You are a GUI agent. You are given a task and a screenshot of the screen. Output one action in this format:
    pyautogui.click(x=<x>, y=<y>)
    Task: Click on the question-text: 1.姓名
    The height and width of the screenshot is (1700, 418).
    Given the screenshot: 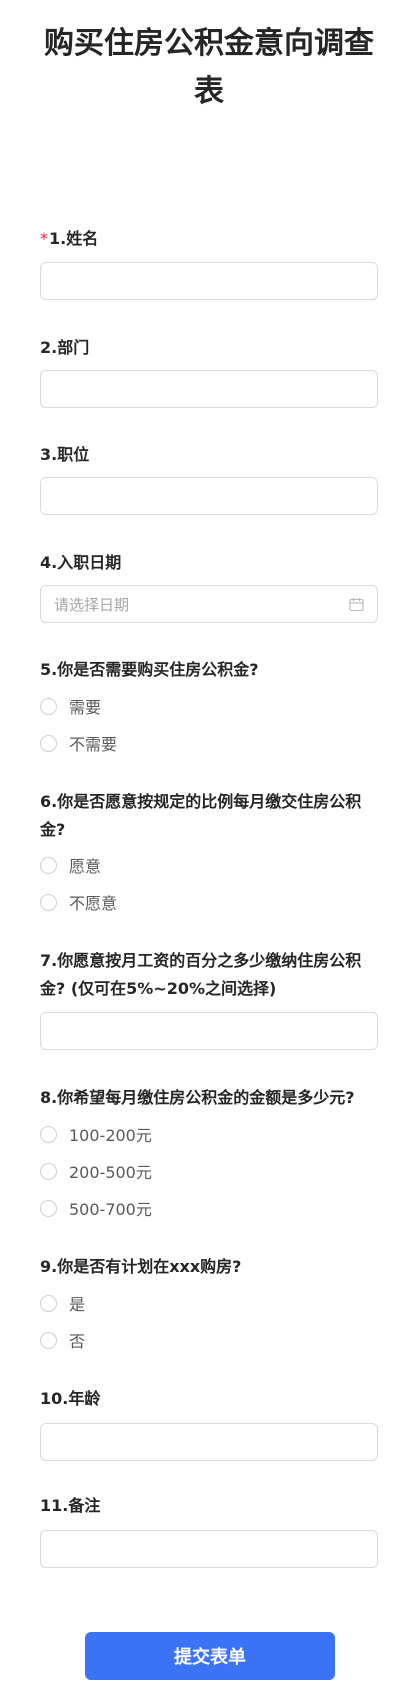 What is the action you would take?
    pyautogui.click(x=74, y=238)
    